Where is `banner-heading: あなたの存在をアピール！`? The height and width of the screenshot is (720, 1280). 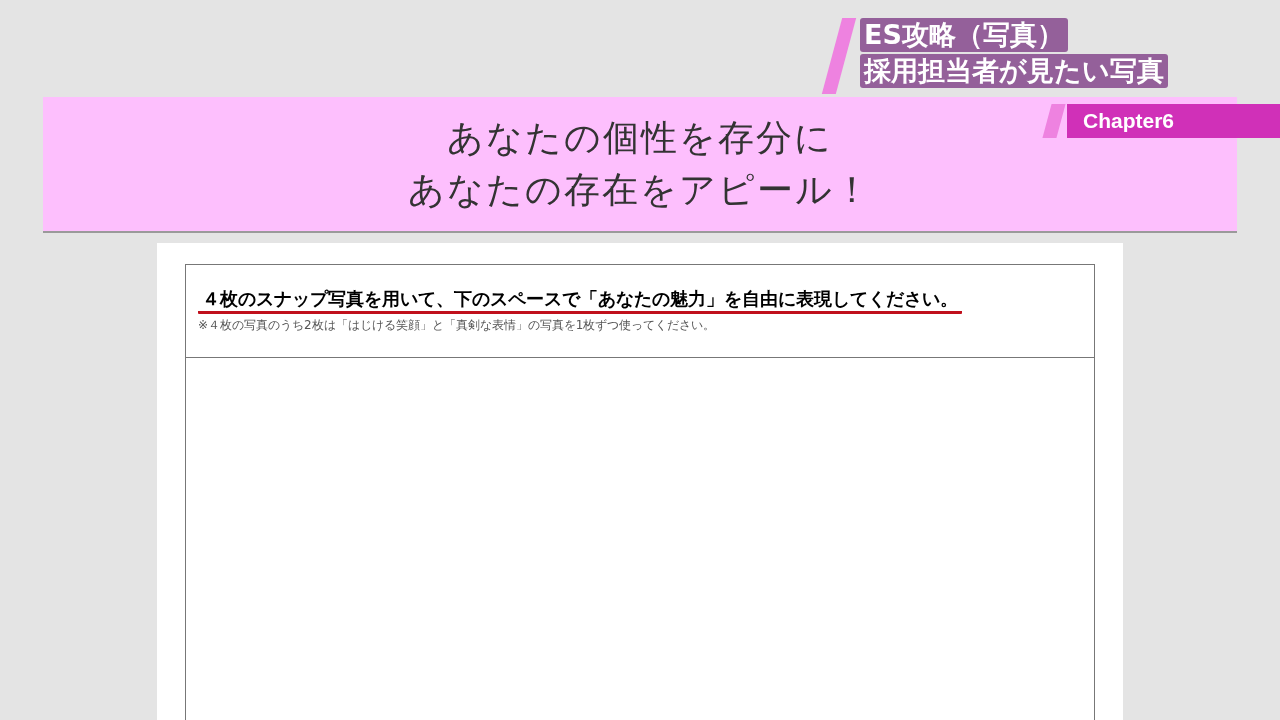
banner-heading: あなたの存在をアピール！ is located at coordinates (640, 190).